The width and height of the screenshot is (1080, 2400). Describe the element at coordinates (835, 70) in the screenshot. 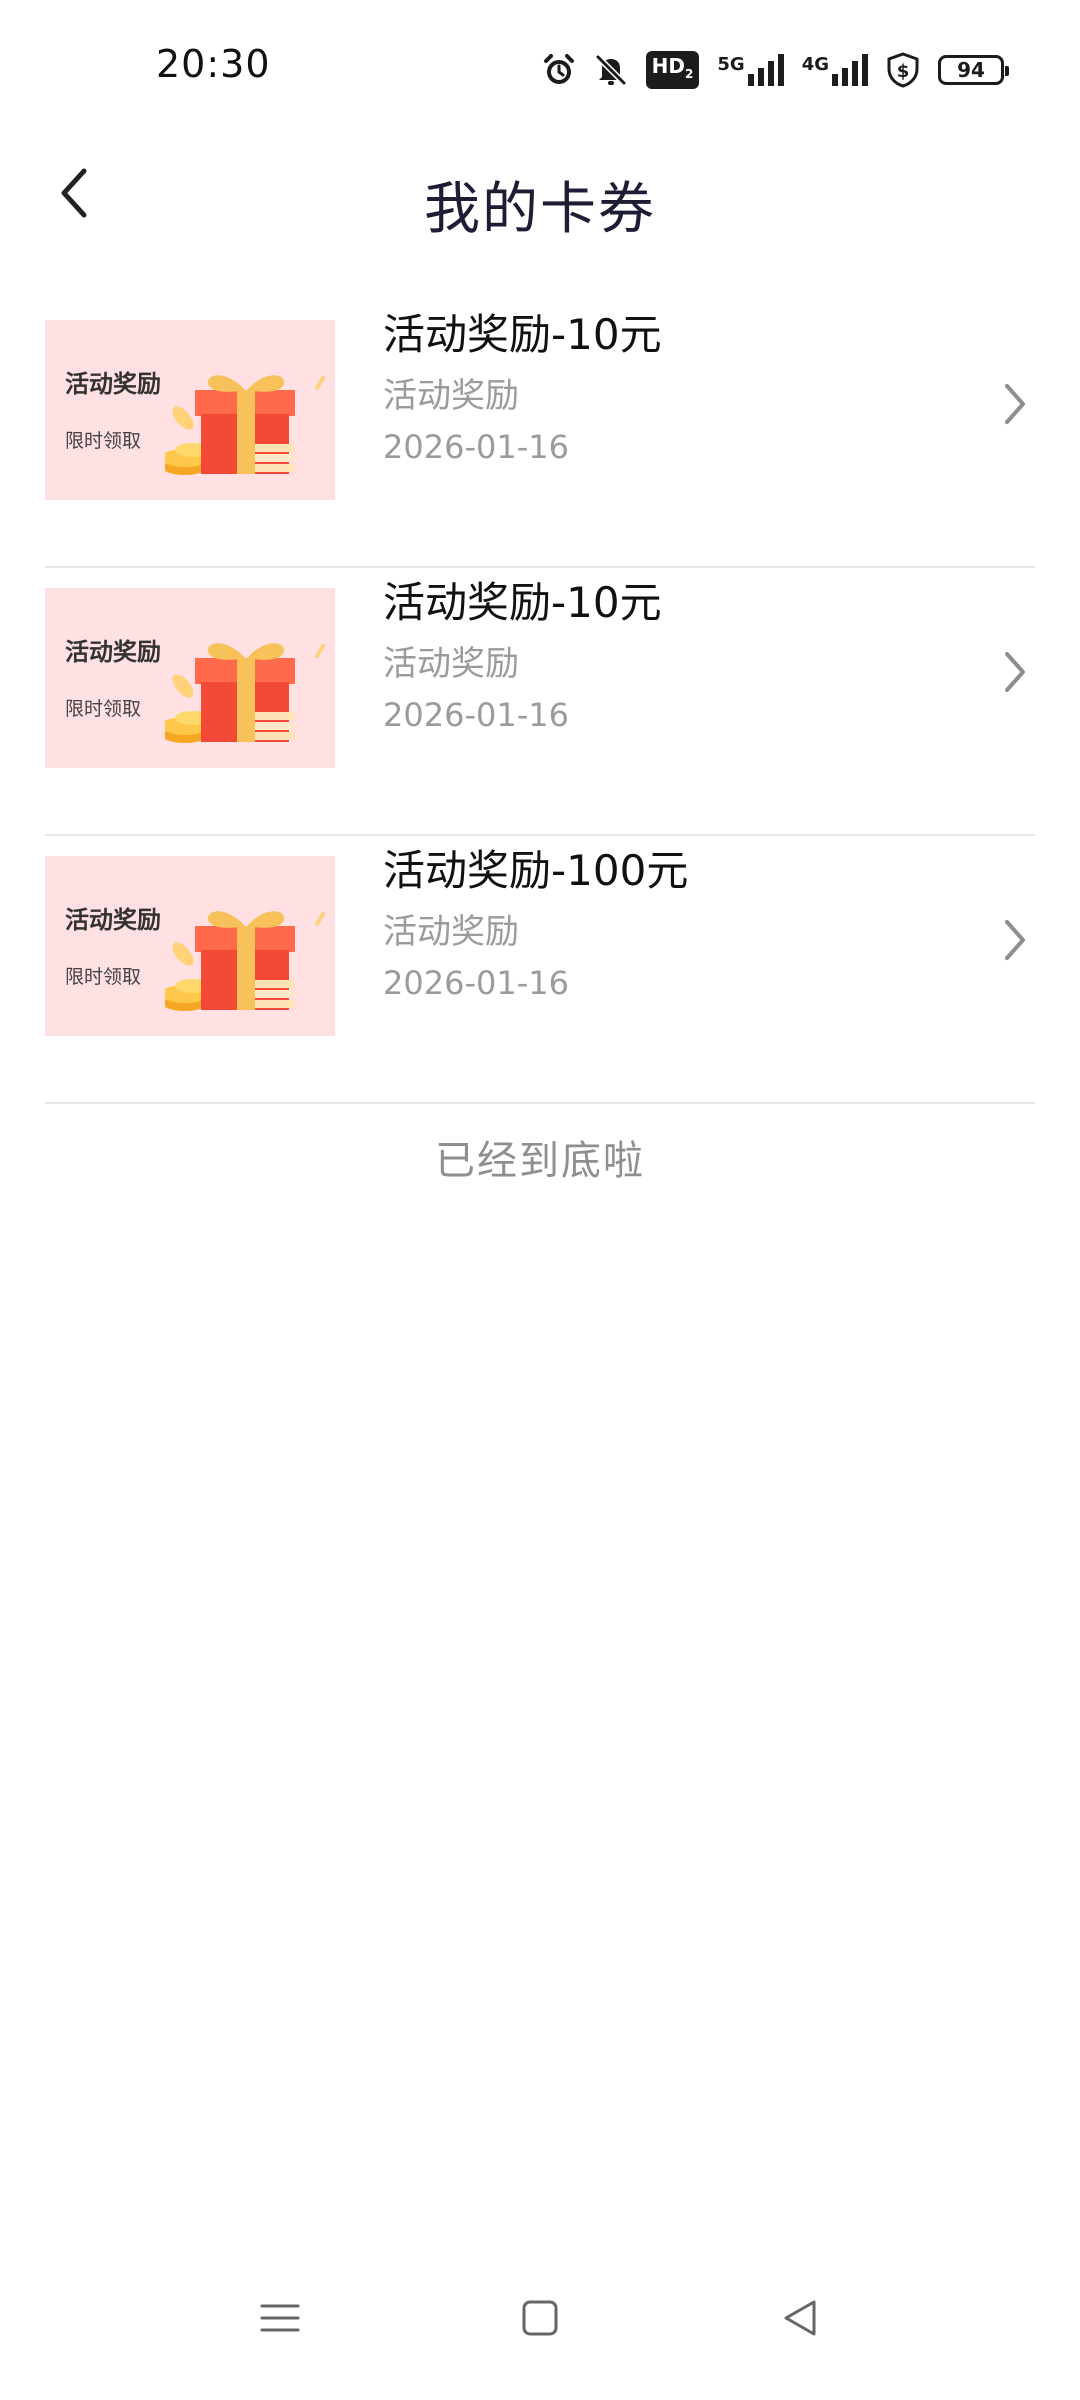

I see `signal-4g-icon: 4G` at that location.